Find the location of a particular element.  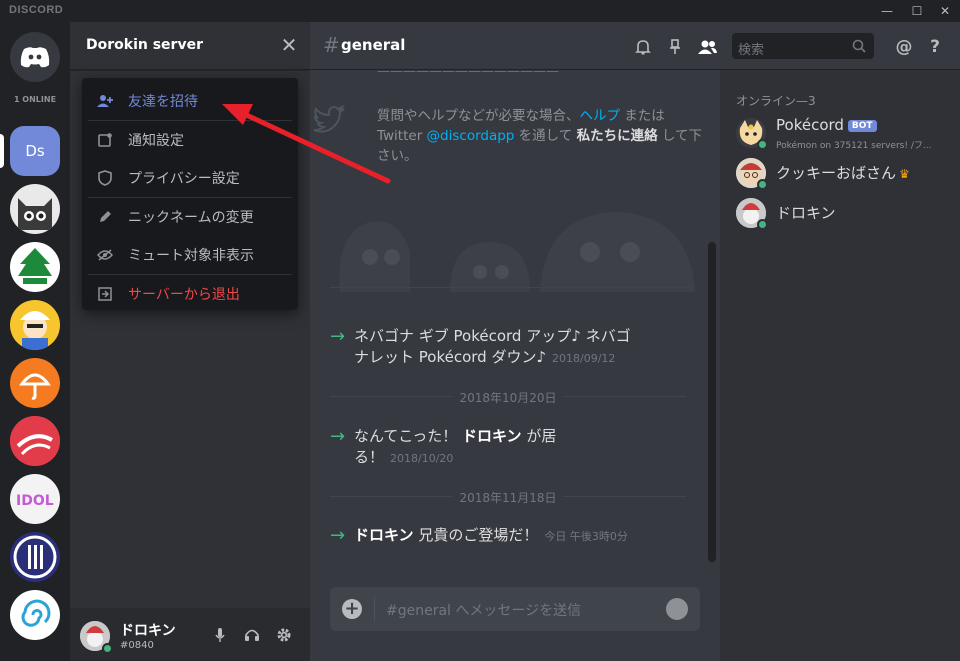

shield-icon is located at coordinates (105, 178).